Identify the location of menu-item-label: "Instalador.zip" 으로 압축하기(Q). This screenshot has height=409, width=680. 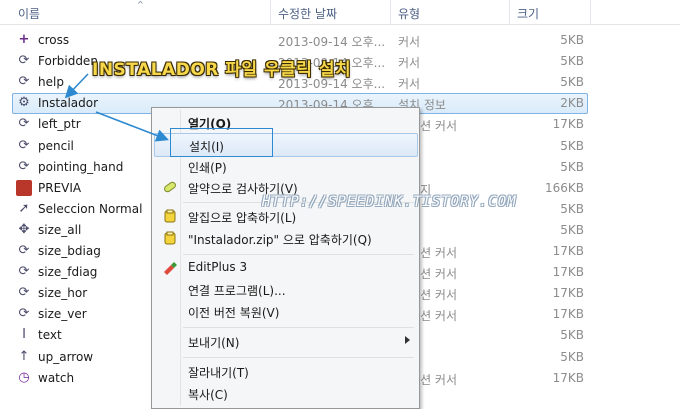
(280, 240).